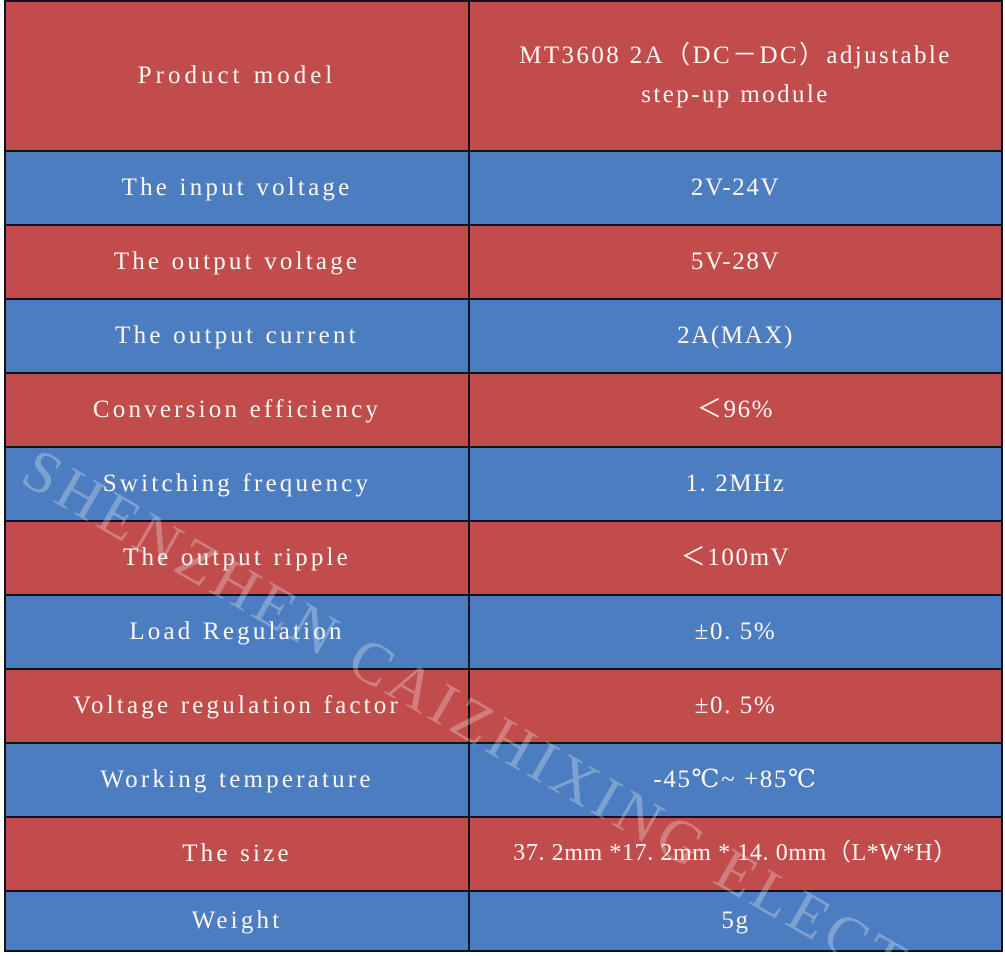 The width and height of the screenshot is (1005, 956). I want to click on spec-value-input-voltage: 2V-24V, so click(735, 188).